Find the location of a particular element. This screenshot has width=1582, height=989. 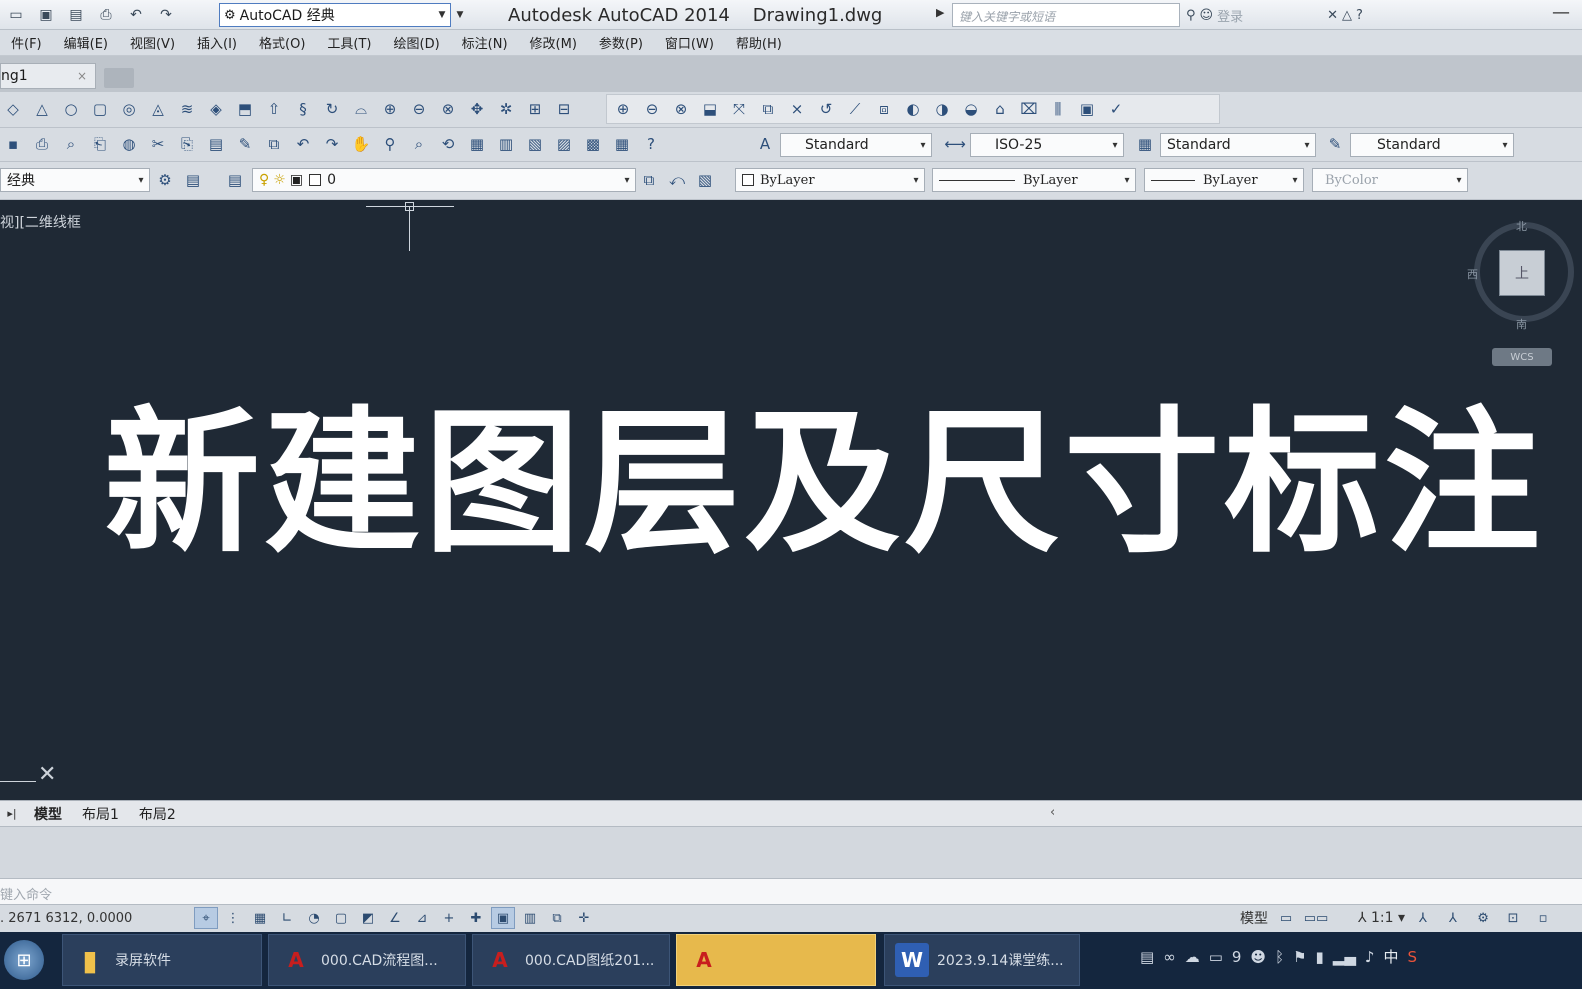

union-small-icon: ⊕ is located at coordinates (623, 109).